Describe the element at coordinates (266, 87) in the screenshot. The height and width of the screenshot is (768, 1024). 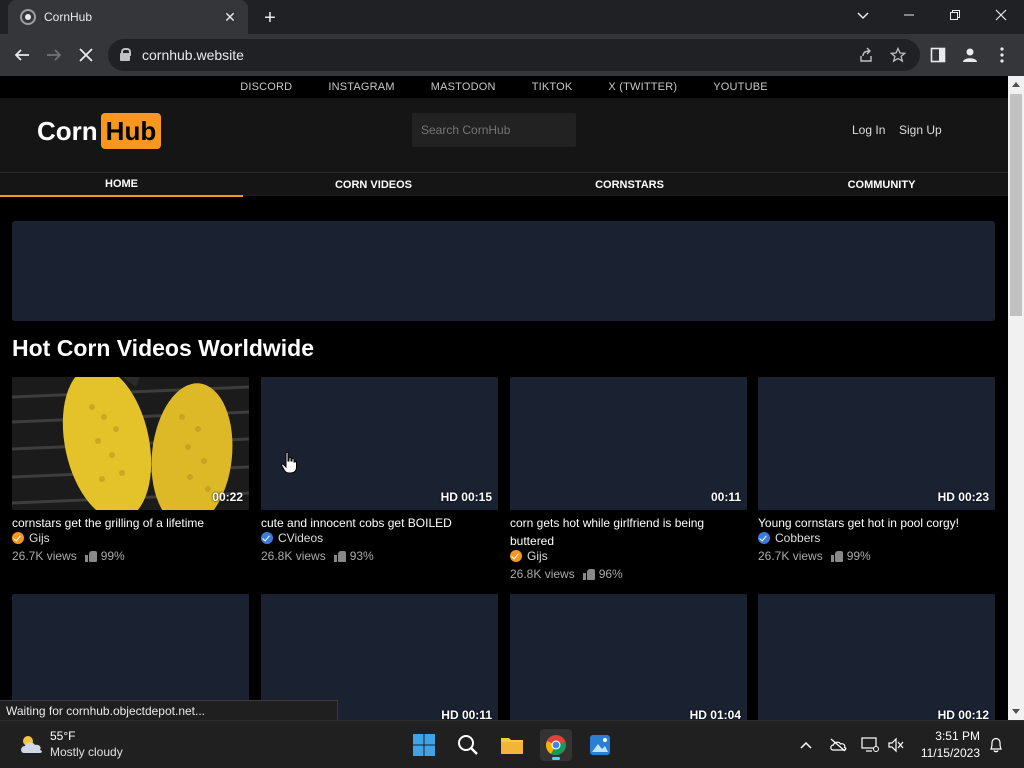
I see `social-link-discord: DISCORD` at that location.